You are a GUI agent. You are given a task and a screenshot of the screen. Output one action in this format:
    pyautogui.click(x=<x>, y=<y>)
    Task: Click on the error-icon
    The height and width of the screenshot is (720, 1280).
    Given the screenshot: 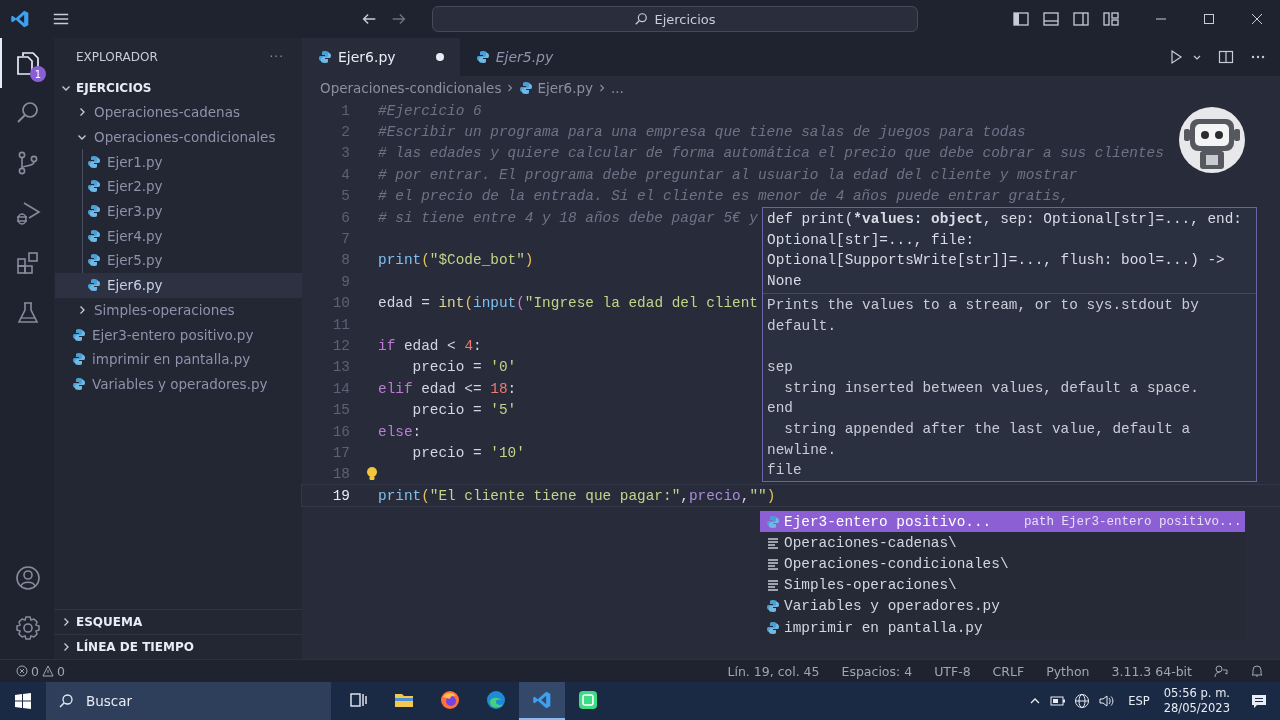 What is the action you would take?
    pyautogui.click(x=22, y=671)
    